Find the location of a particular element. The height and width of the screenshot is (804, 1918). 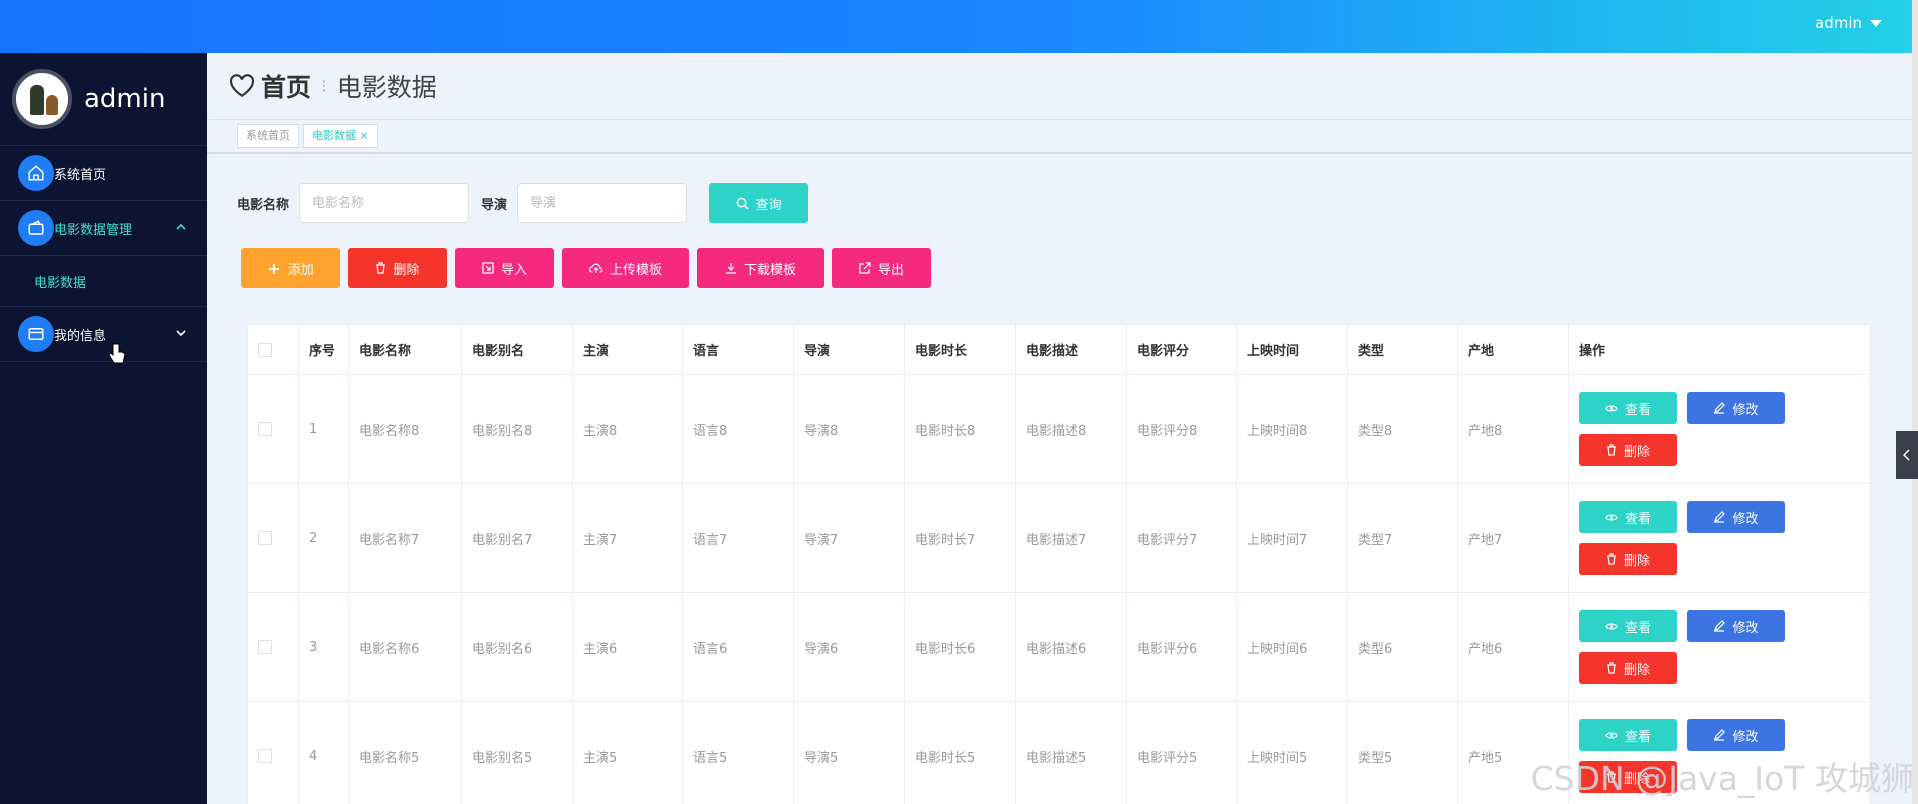

table-cell: 电影描述8 is located at coordinates (1071, 429).